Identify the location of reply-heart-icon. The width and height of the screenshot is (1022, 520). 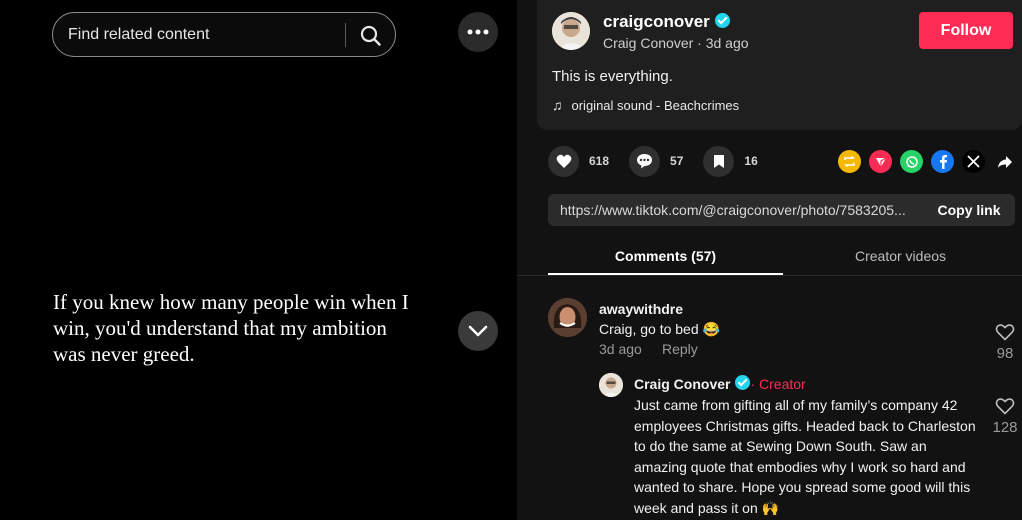
(1005, 406).